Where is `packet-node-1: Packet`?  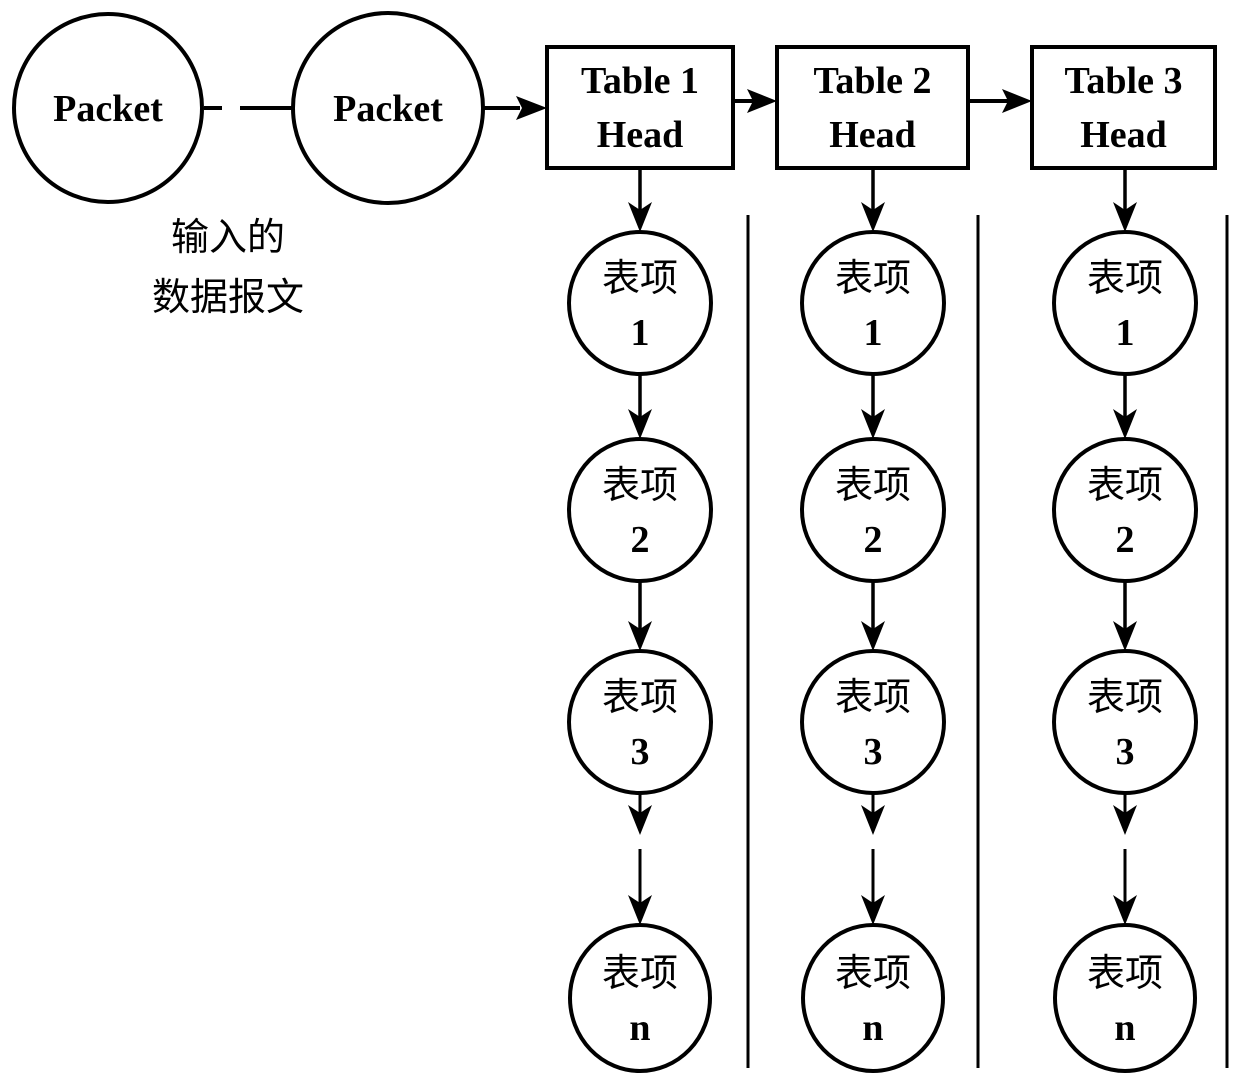 packet-node-1: Packet is located at coordinates (108, 108).